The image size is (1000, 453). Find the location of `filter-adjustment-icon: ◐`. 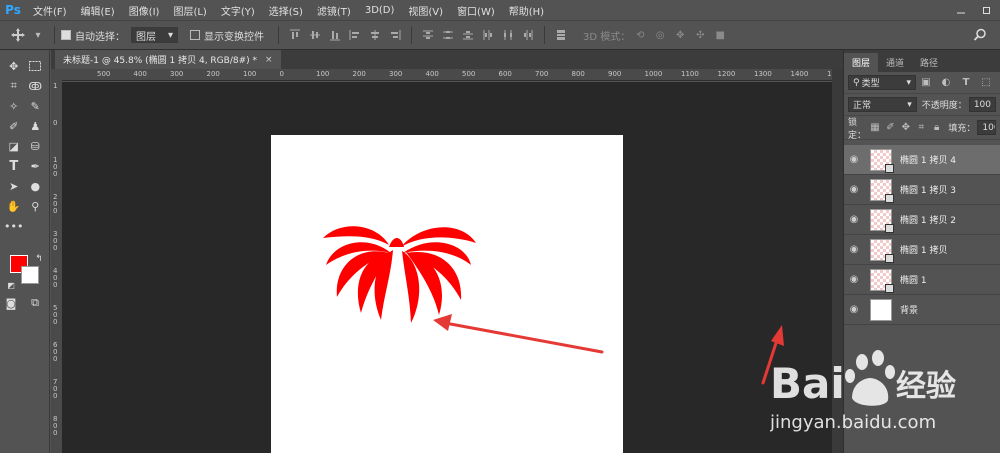

filter-adjustment-icon: ◐ is located at coordinates (946, 83).